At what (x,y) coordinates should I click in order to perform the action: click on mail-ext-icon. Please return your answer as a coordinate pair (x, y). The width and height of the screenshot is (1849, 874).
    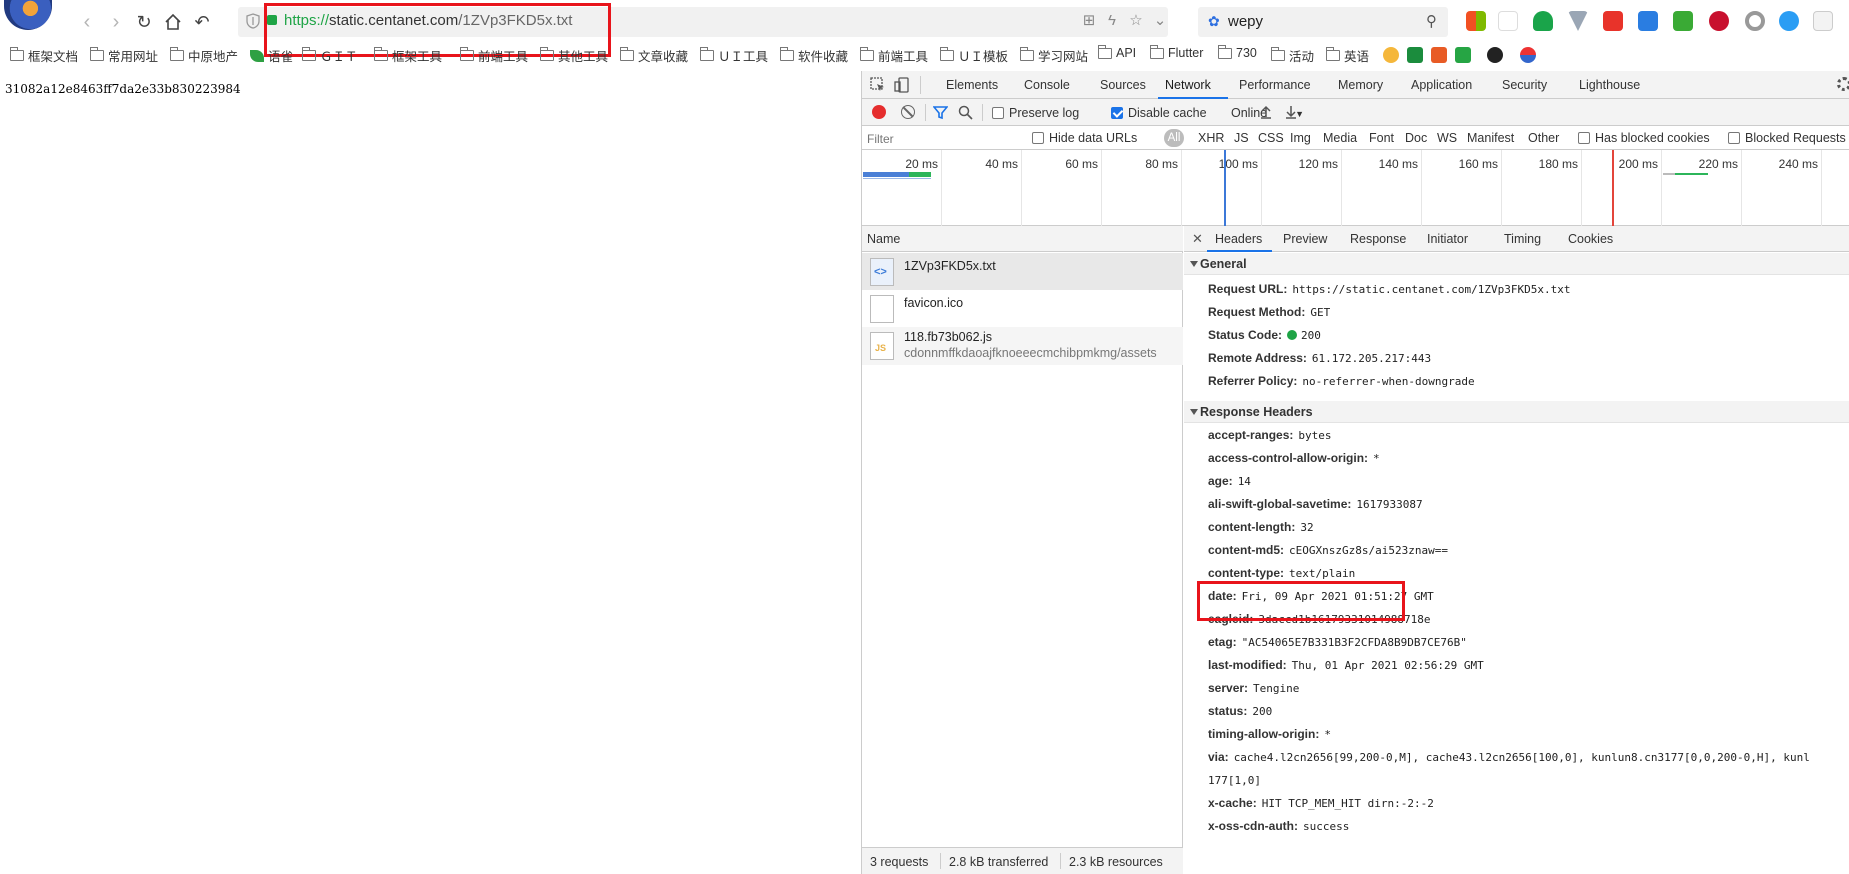
    Looking at the image, I should click on (1789, 21).